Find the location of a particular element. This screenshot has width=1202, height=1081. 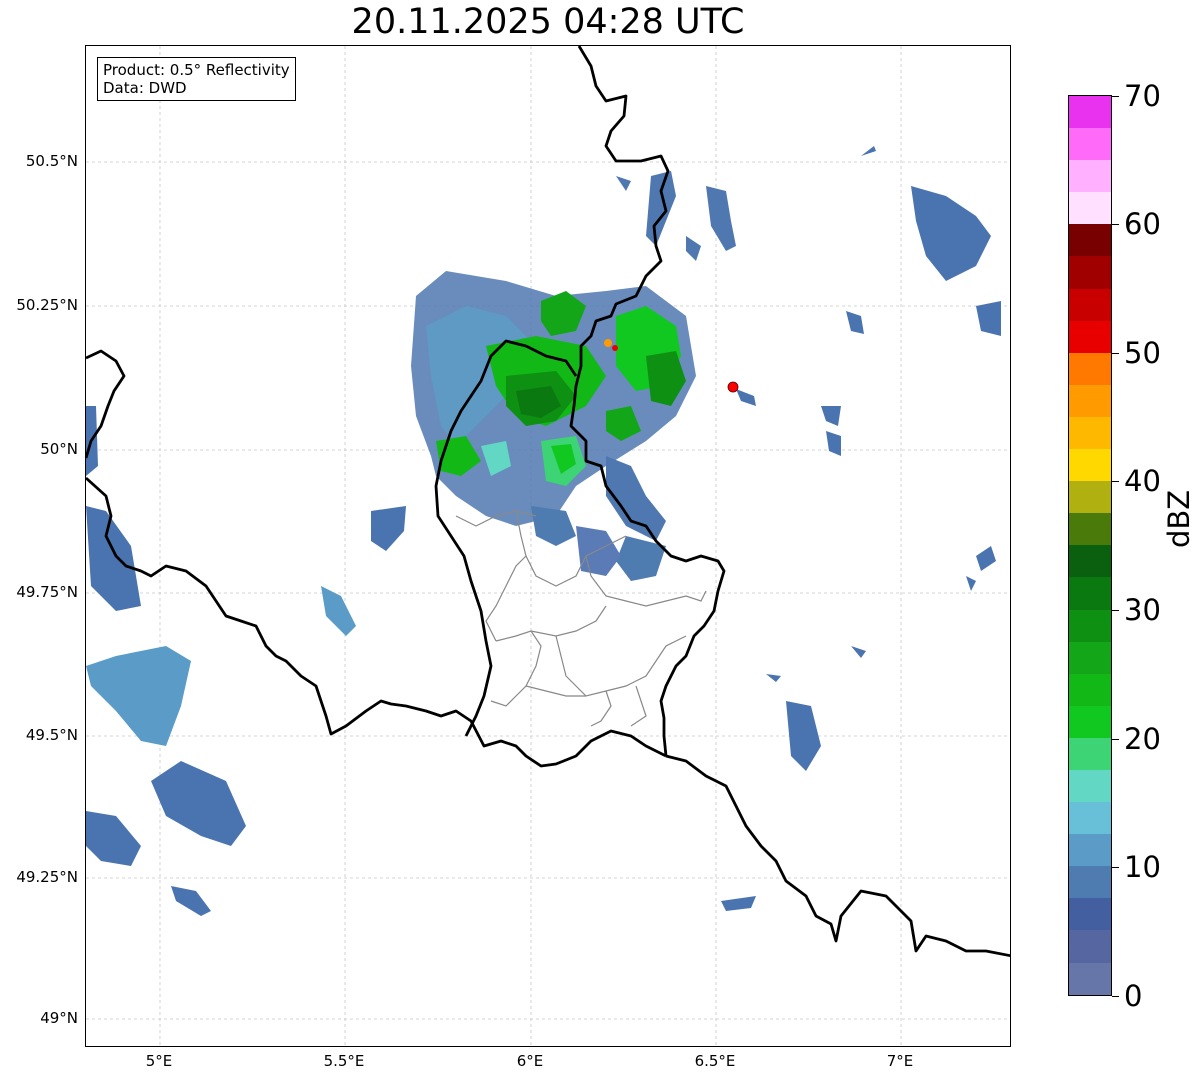

x-tick-label: 5°E is located at coordinates (159, 1061).